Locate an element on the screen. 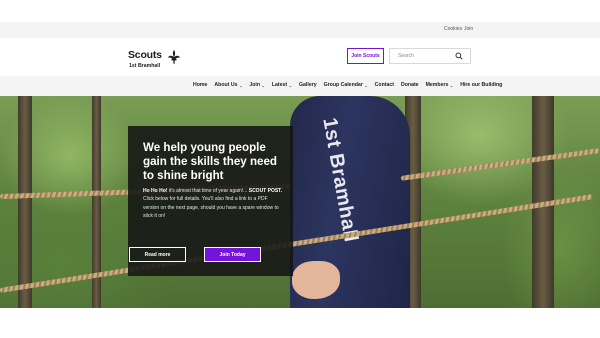  nav-item-label: Join is located at coordinates (255, 85).